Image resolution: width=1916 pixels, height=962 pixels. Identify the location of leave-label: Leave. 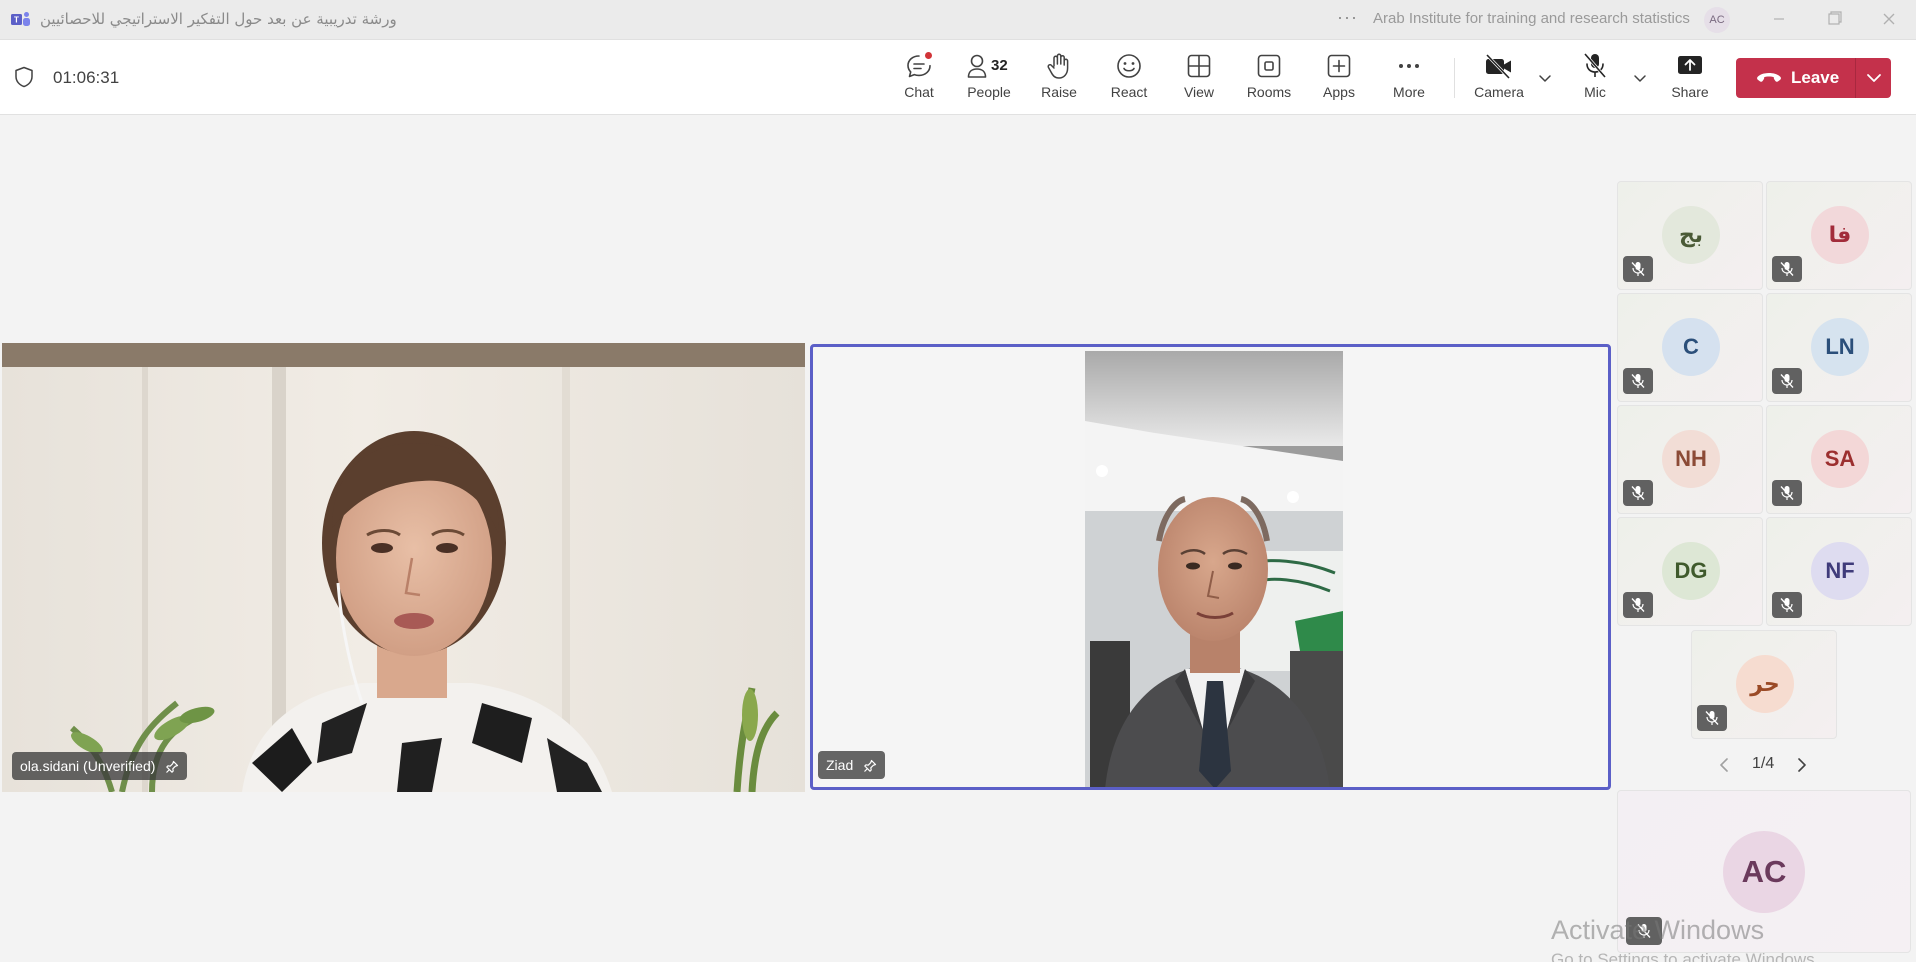
(1815, 77).